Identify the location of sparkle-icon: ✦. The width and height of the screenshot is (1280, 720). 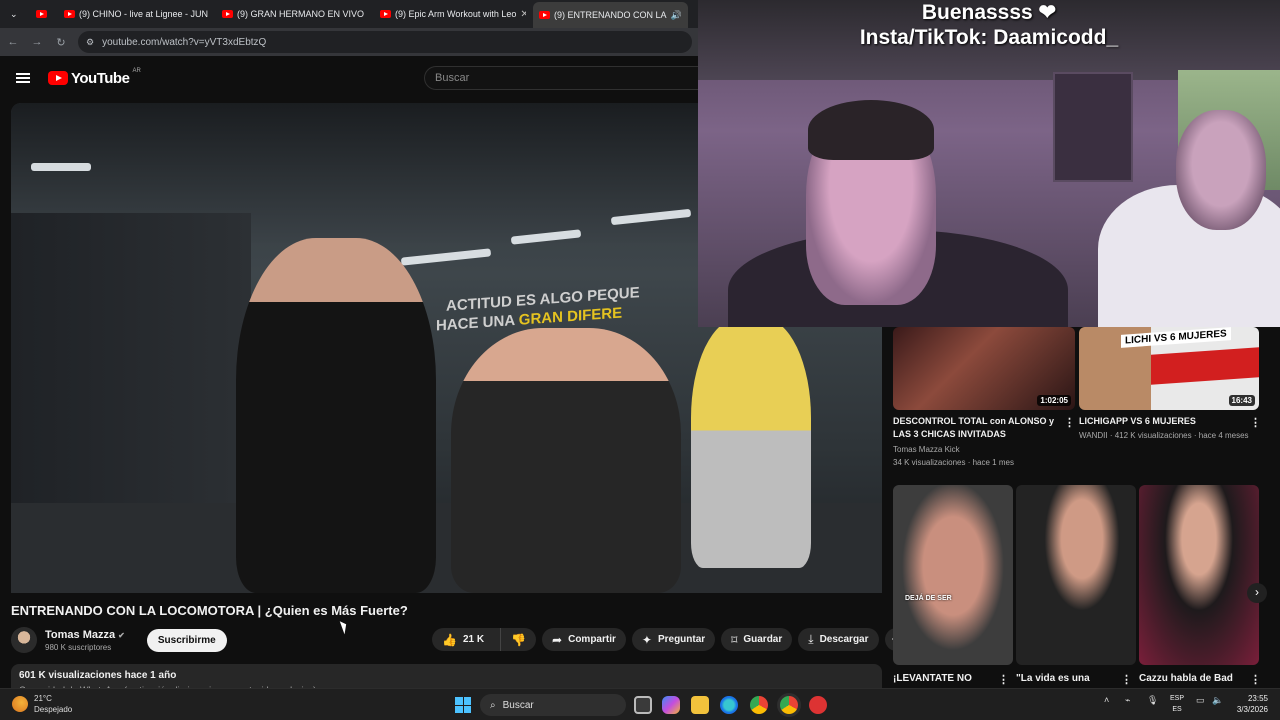
(646, 639).